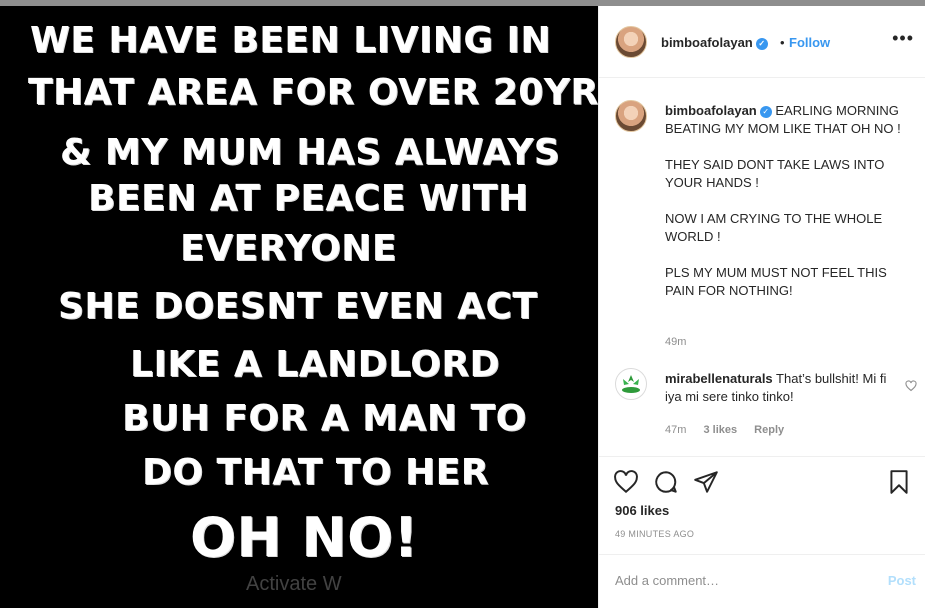  I want to click on add-comment-input, so click(735, 580).